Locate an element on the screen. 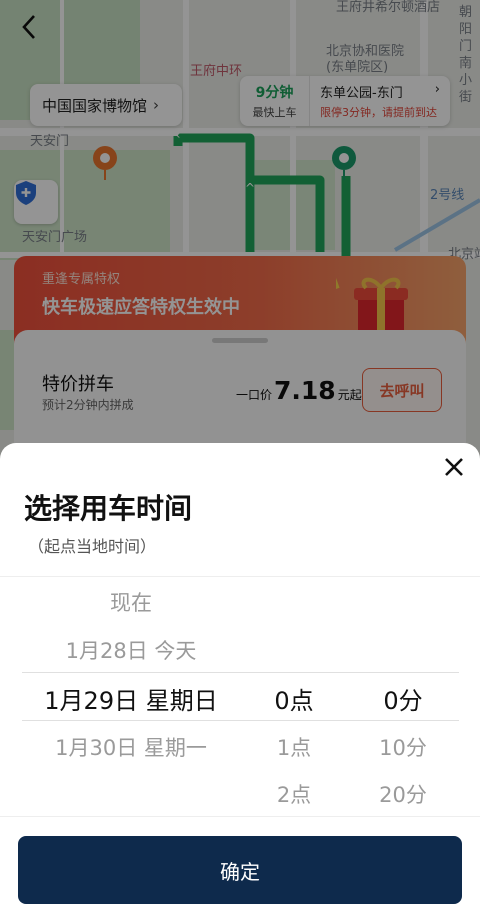 This screenshot has width=480, height=921. minute-option: 20分 is located at coordinates (403, 794).